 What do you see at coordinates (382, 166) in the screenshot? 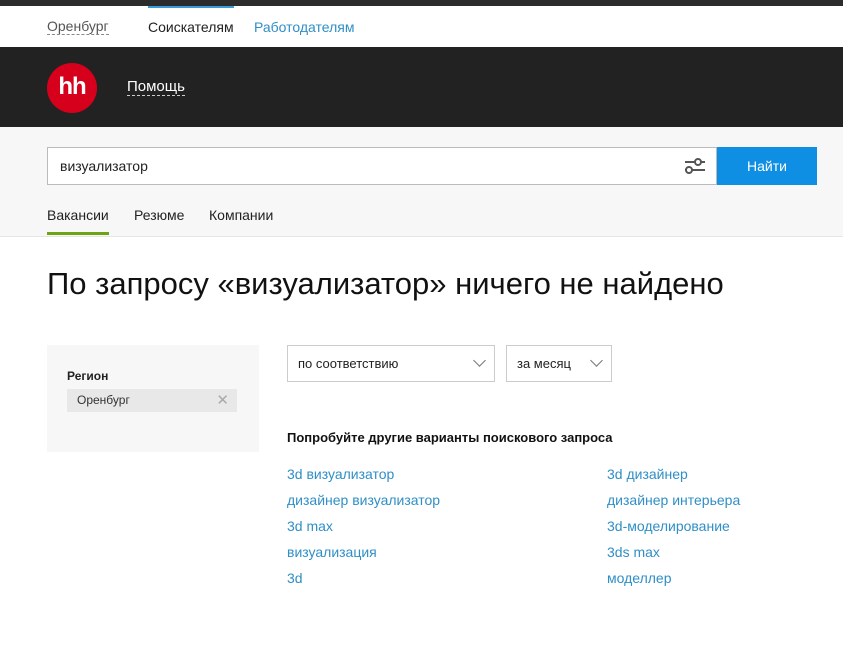
I see `search-input: визуализатор` at bounding box center [382, 166].